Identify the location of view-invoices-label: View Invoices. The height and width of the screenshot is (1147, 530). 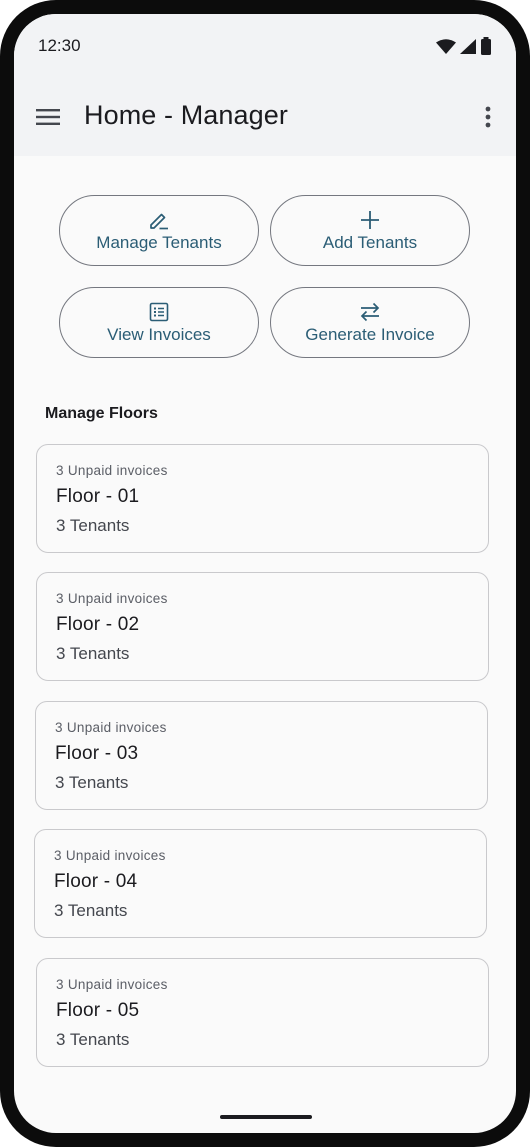
(159, 334).